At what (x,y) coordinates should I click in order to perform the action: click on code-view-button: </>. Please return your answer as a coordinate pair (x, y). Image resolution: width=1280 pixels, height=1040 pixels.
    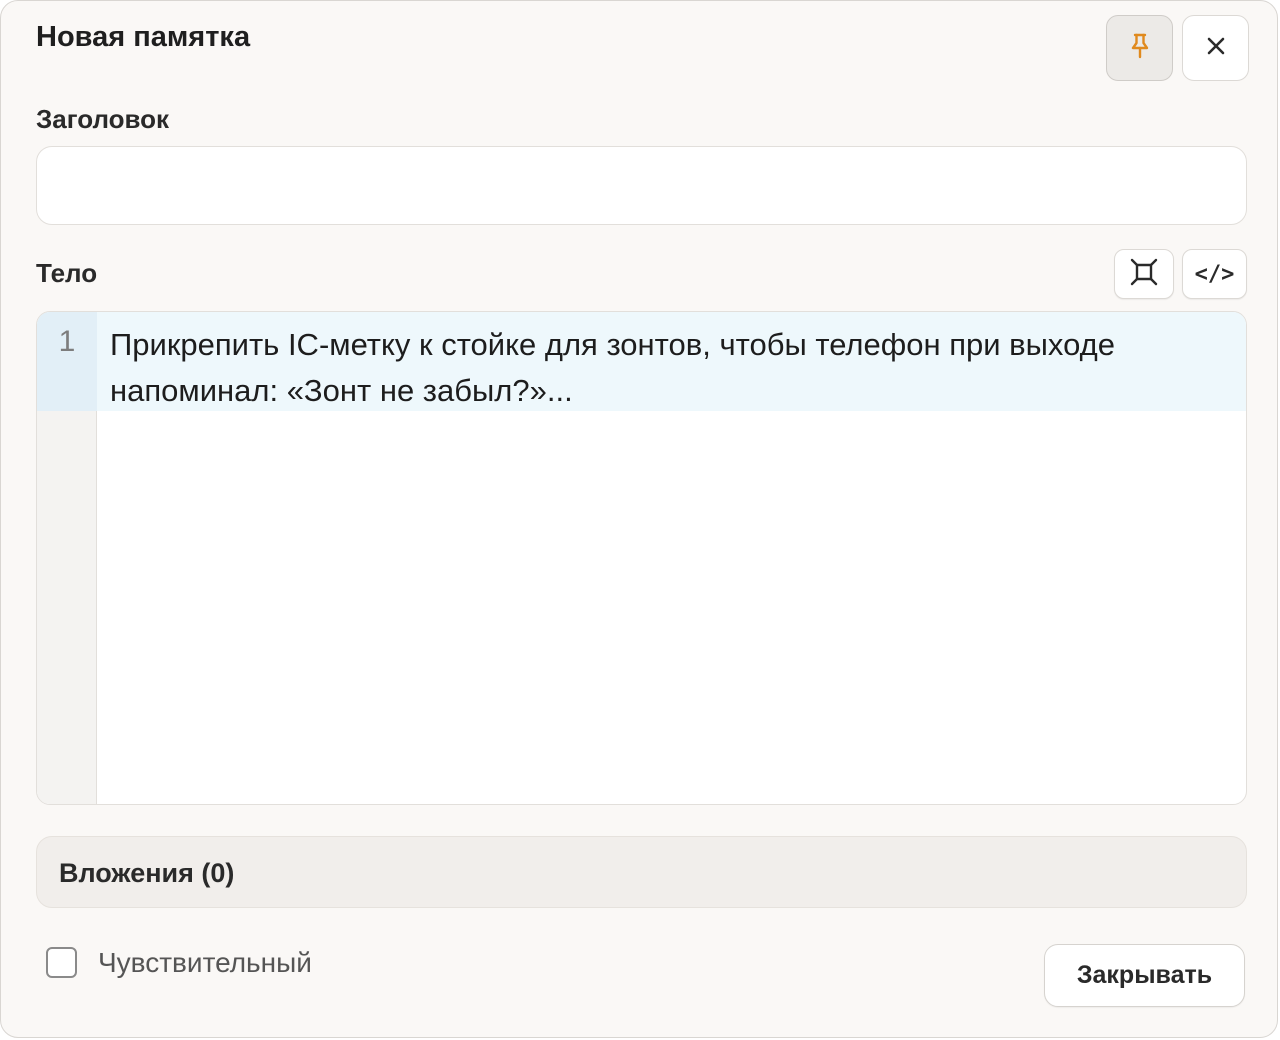
    Looking at the image, I should click on (1214, 274).